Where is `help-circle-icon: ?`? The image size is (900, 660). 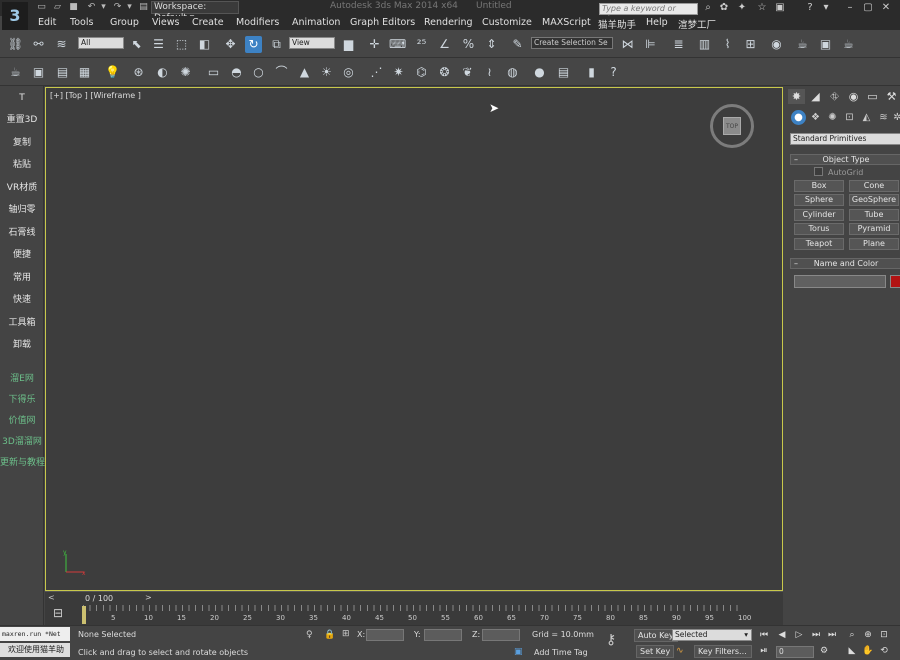 help-circle-icon: ? is located at coordinates (613, 72).